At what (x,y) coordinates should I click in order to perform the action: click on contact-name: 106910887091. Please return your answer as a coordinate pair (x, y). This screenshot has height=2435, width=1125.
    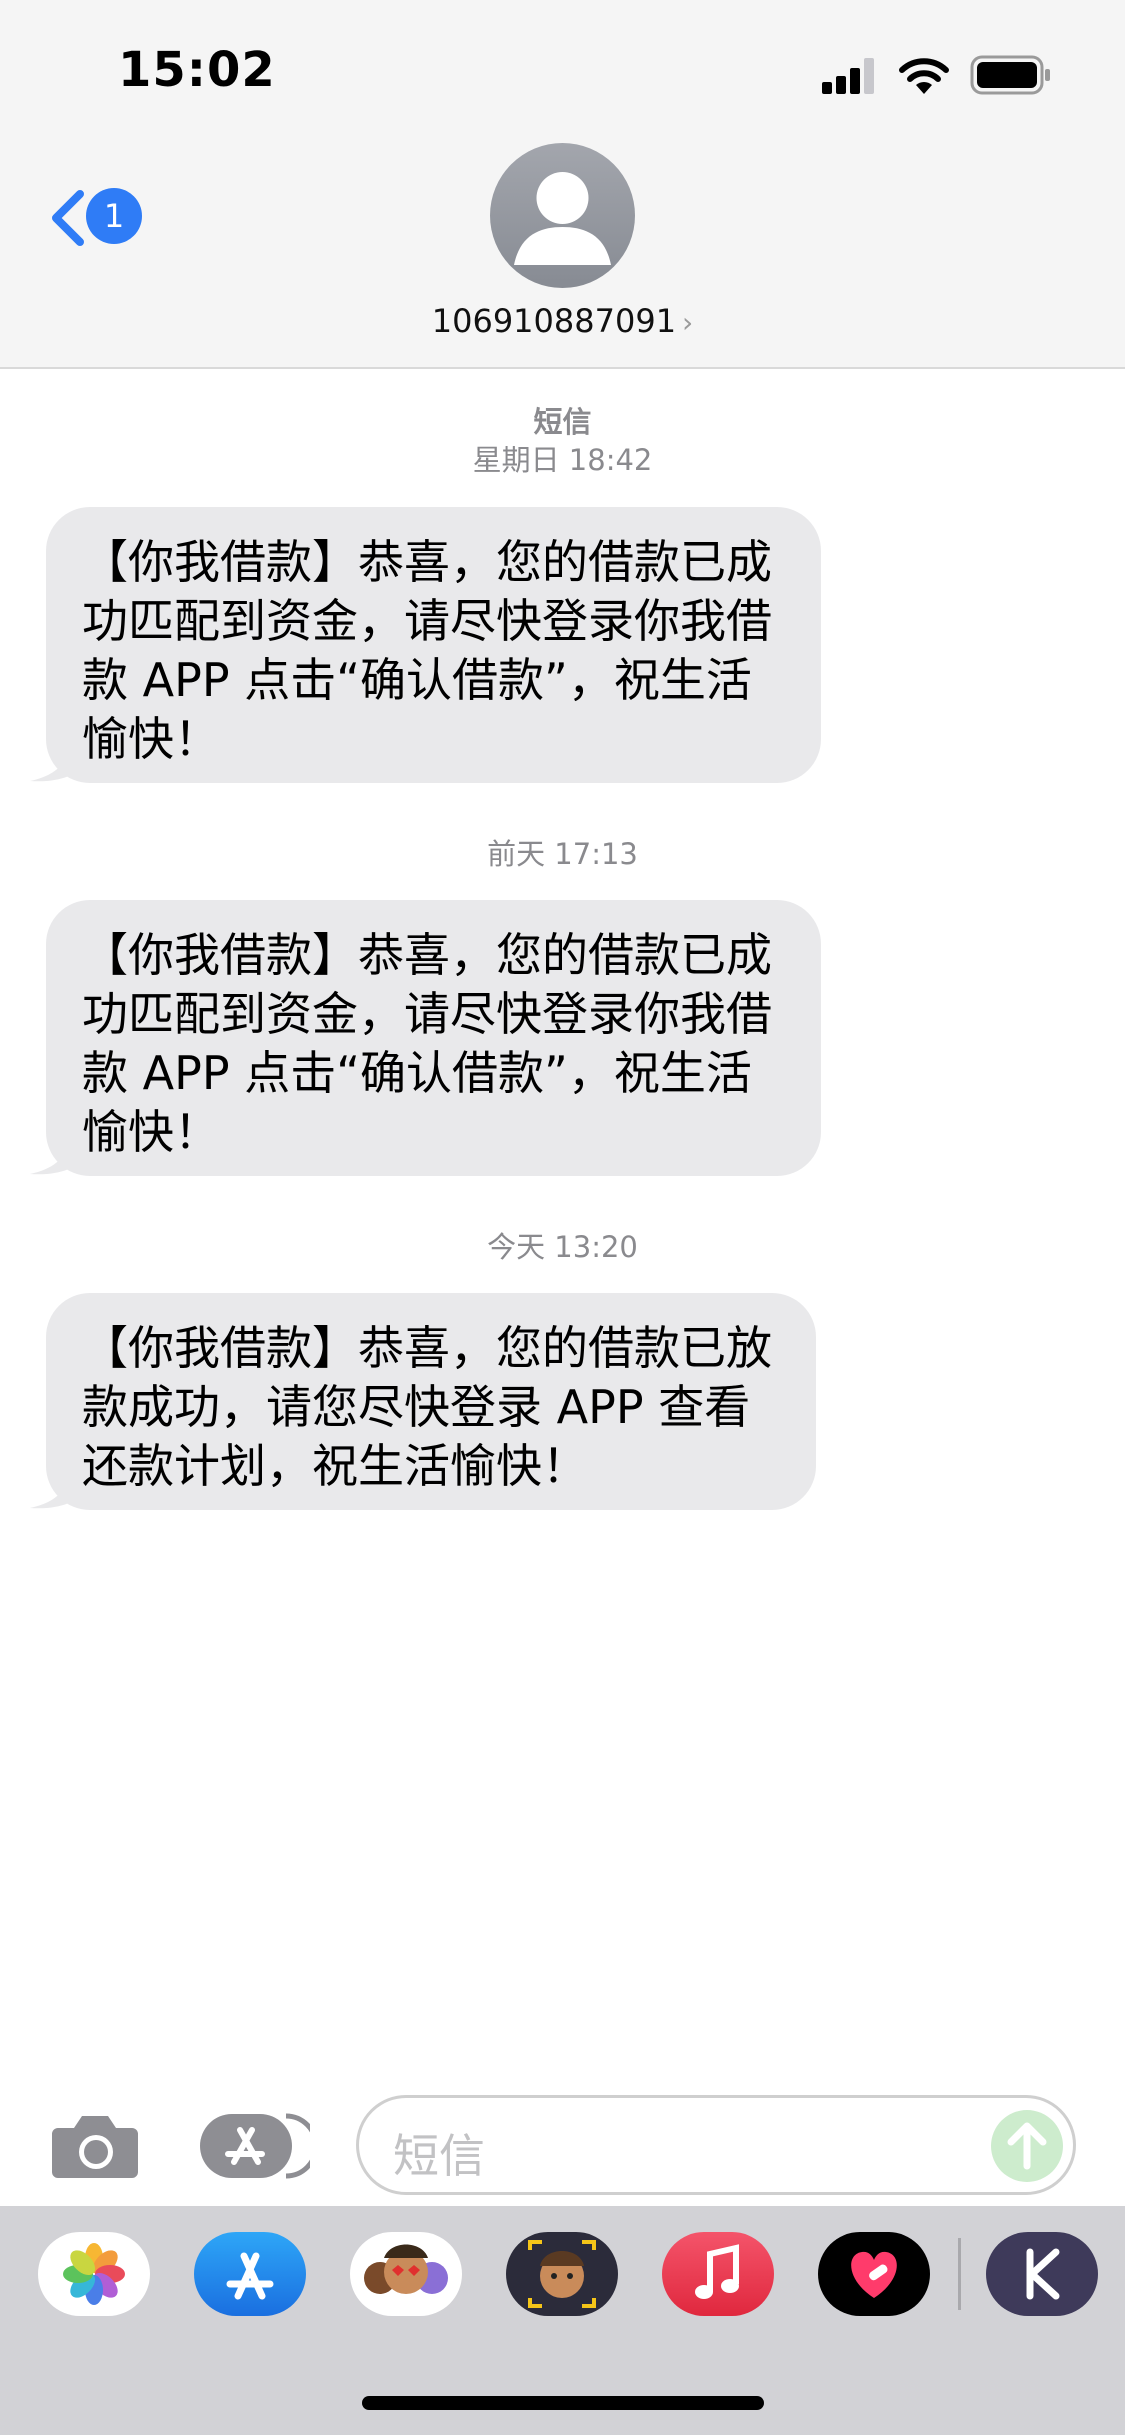
    Looking at the image, I should click on (554, 321).